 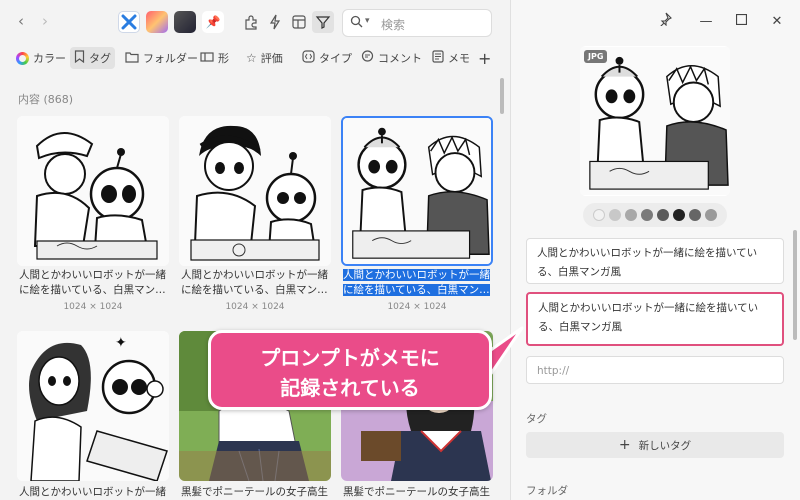 I want to click on new-tag-button: + 新しいタグ, so click(x=655, y=445).